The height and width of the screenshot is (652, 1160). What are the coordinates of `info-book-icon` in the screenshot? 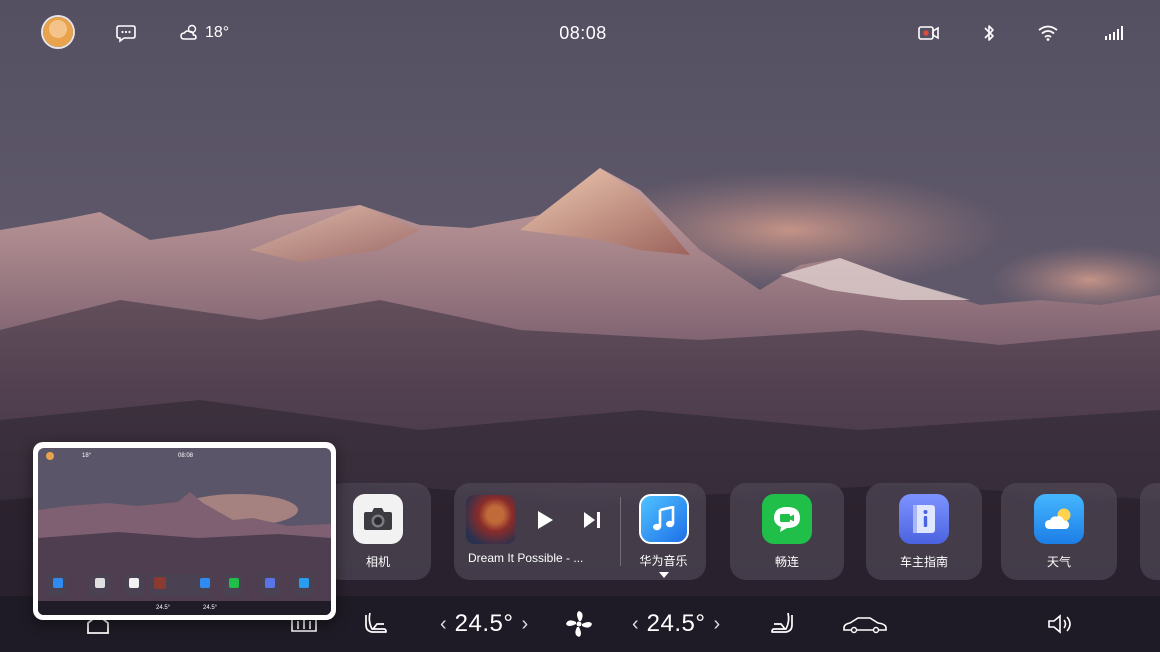 It's located at (924, 519).